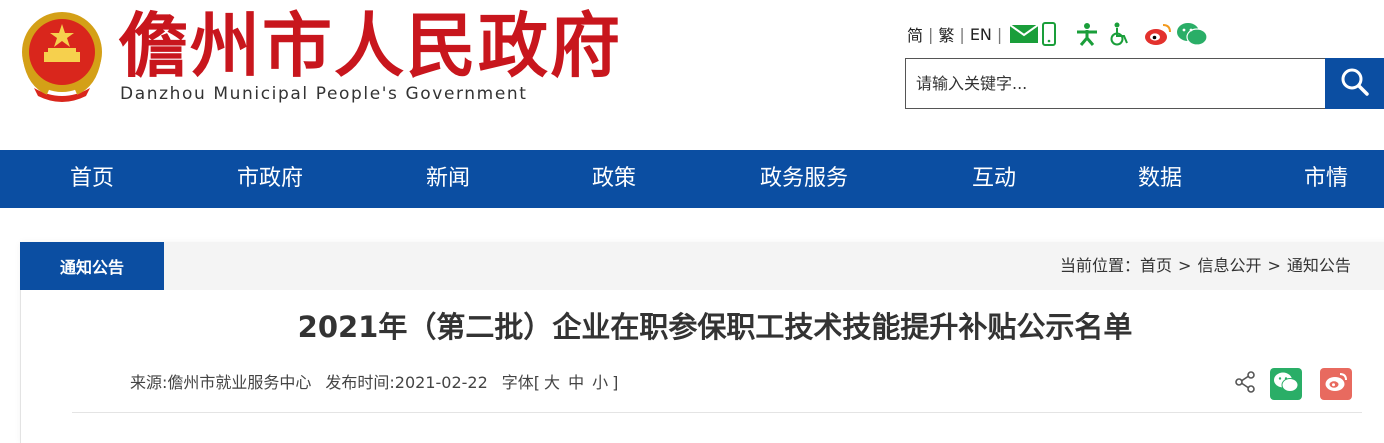 This screenshot has height=443, width=1384. I want to click on lang-english-link: EN, so click(981, 34).